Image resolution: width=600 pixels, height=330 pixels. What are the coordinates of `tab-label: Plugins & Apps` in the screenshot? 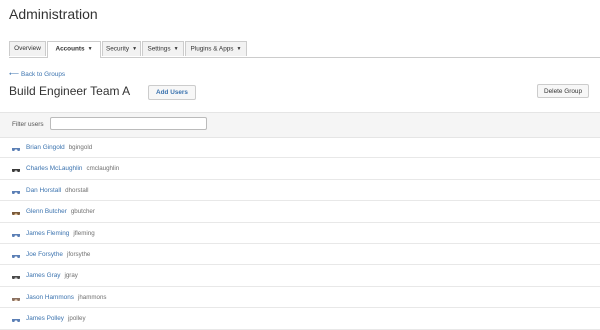 It's located at (212, 49).